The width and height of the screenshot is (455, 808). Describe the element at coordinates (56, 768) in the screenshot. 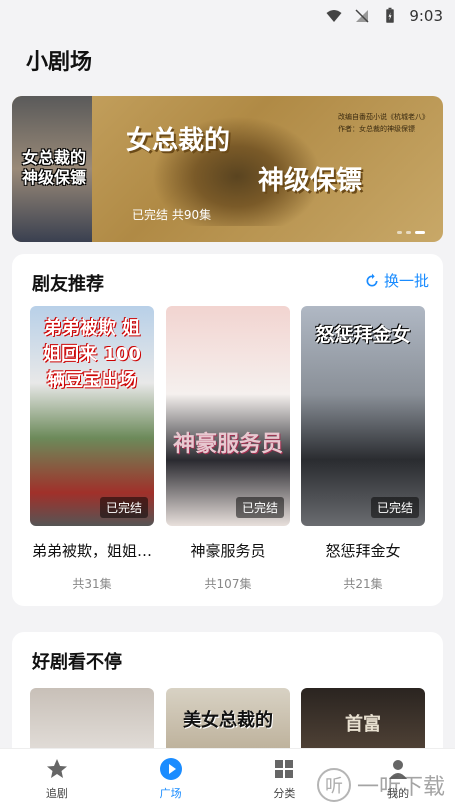

I see `star-icon` at that location.